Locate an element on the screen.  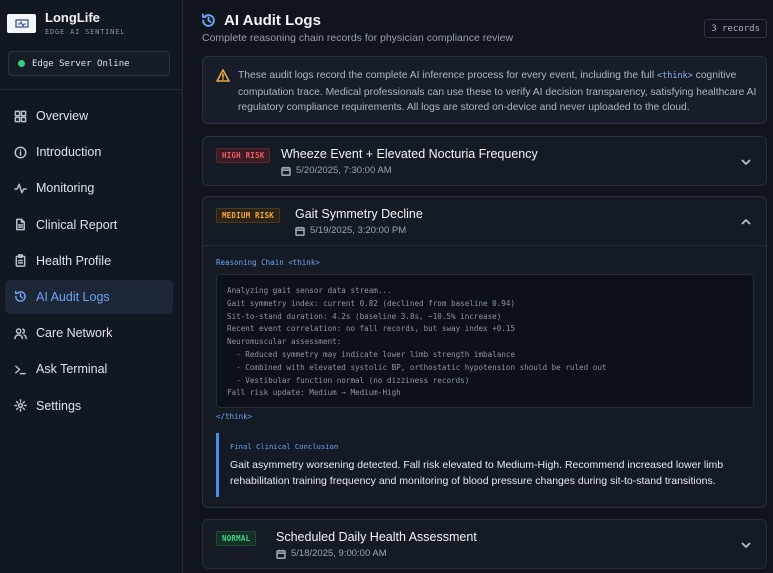
sidebar-item-settings: Settings is located at coordinates (89, 406).